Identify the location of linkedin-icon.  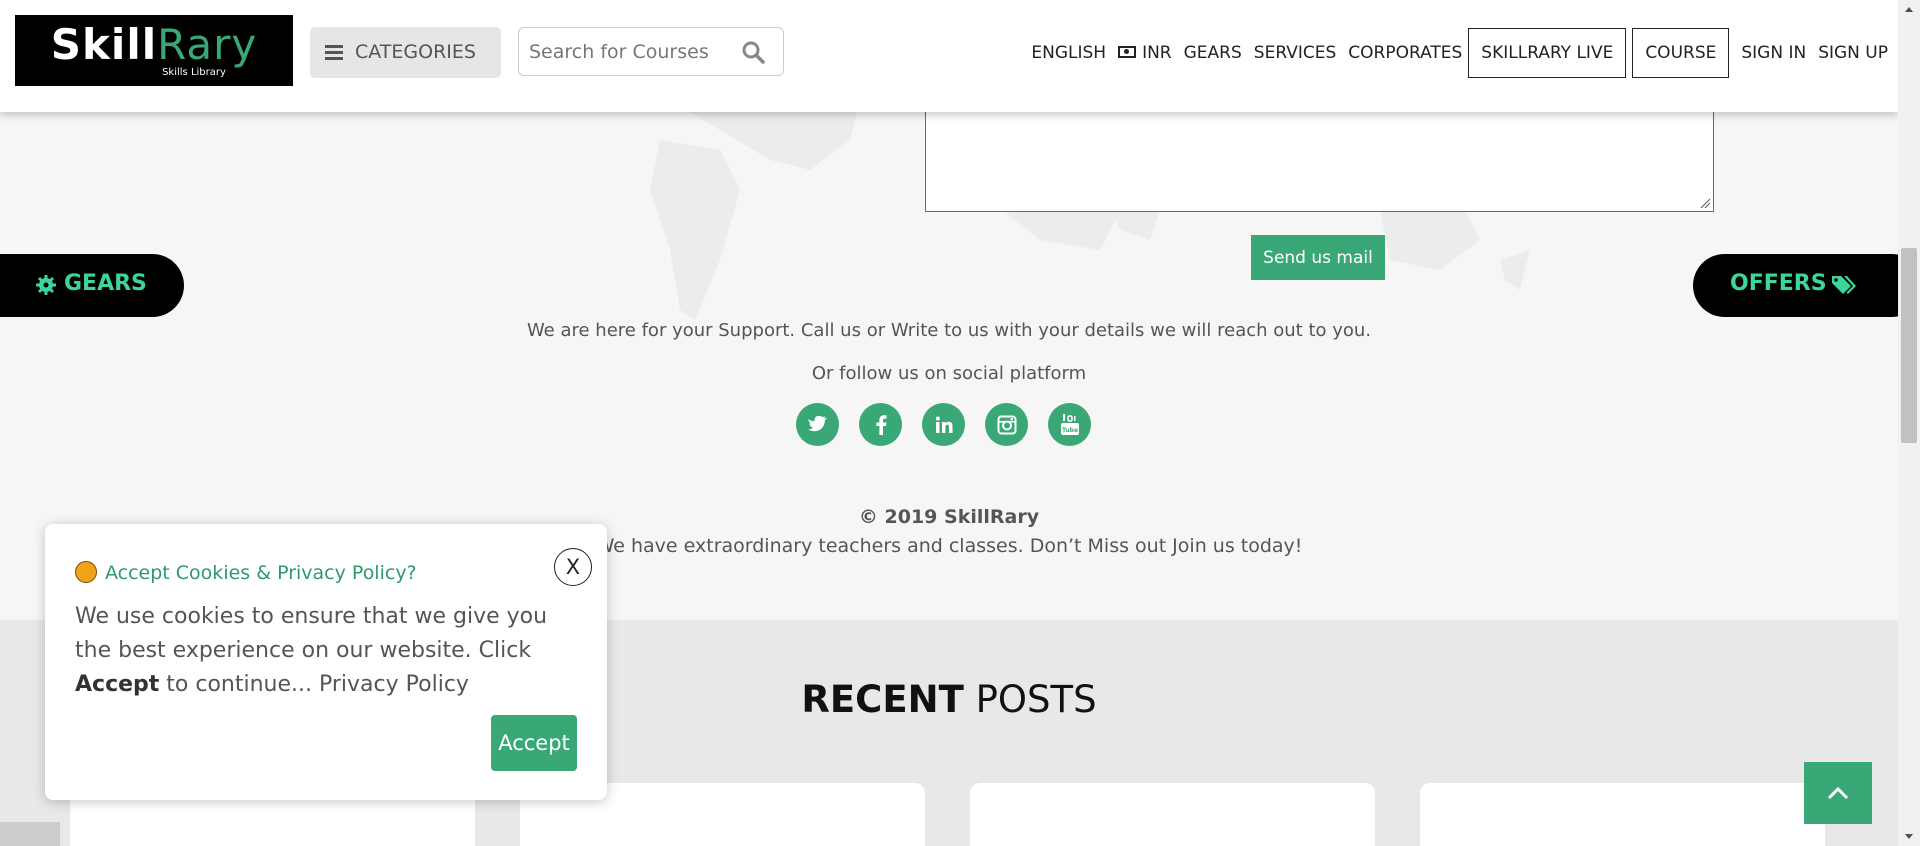
(943, 424).